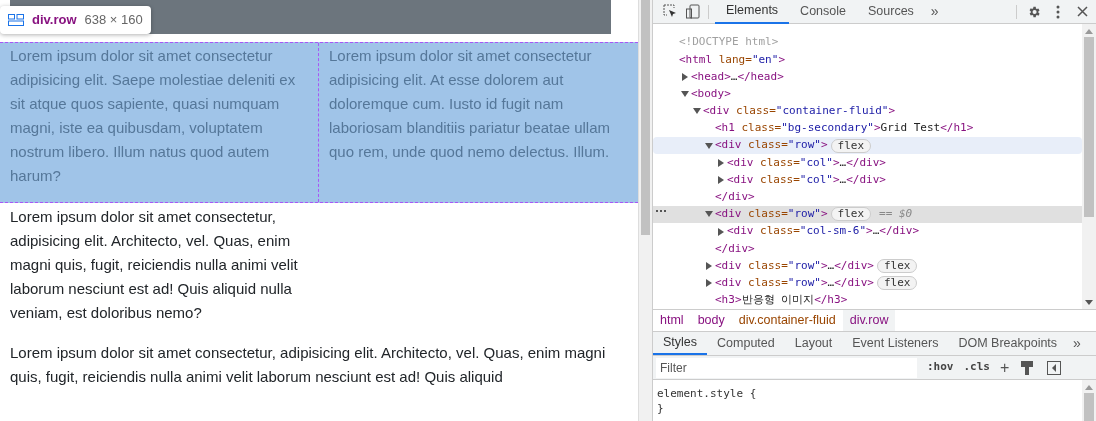 The width and height of the screenshot is (1096, 421). What do you see at coordinates (1054, 367) in the screenshot?
I see `sidebar-toggle-icon` at bounding box center [1054, 367].